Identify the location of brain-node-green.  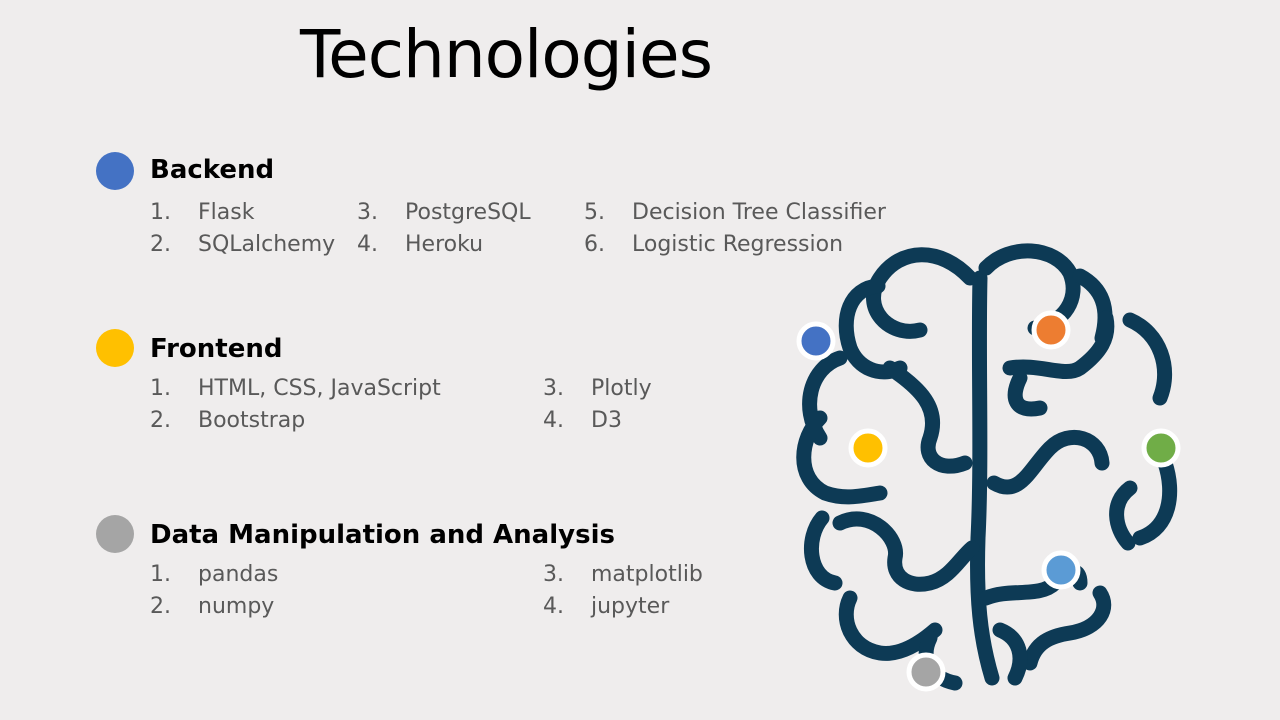
(1161, 448).